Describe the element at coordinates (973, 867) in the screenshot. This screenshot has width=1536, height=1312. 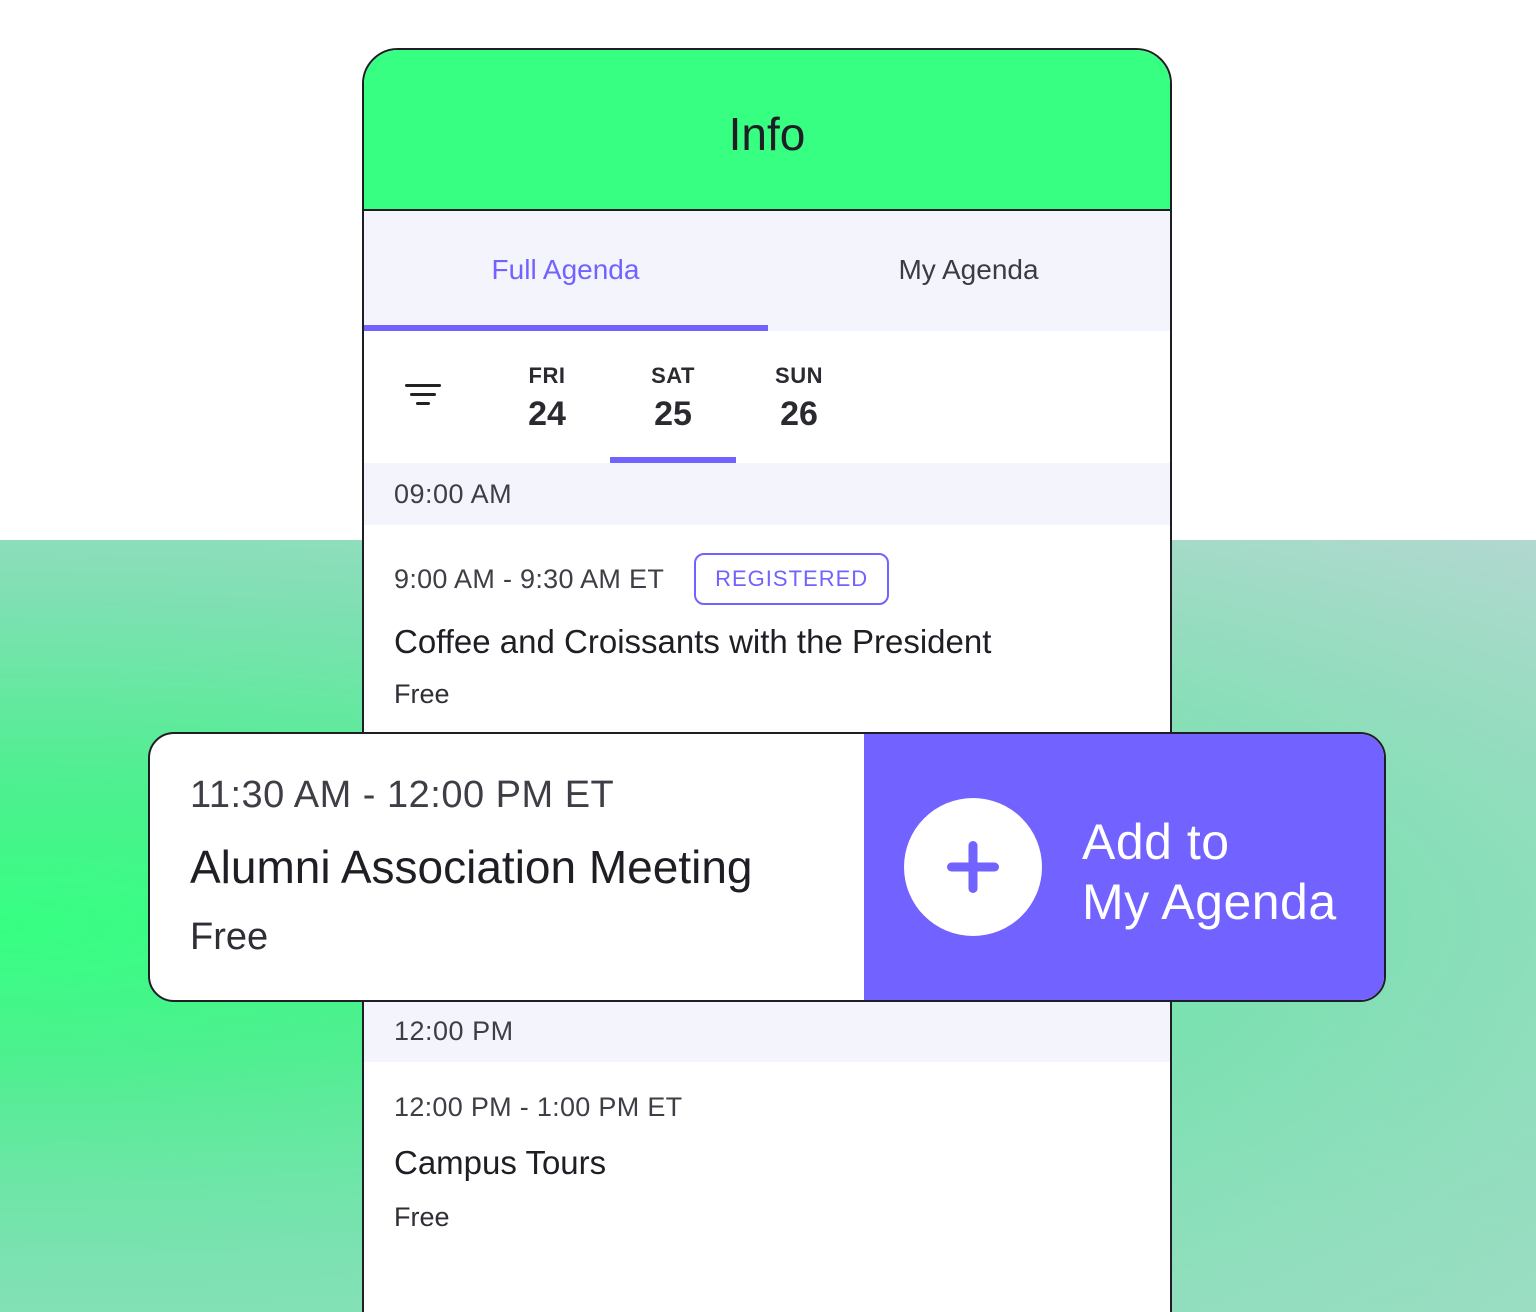
I see `plus-icon` at that location.